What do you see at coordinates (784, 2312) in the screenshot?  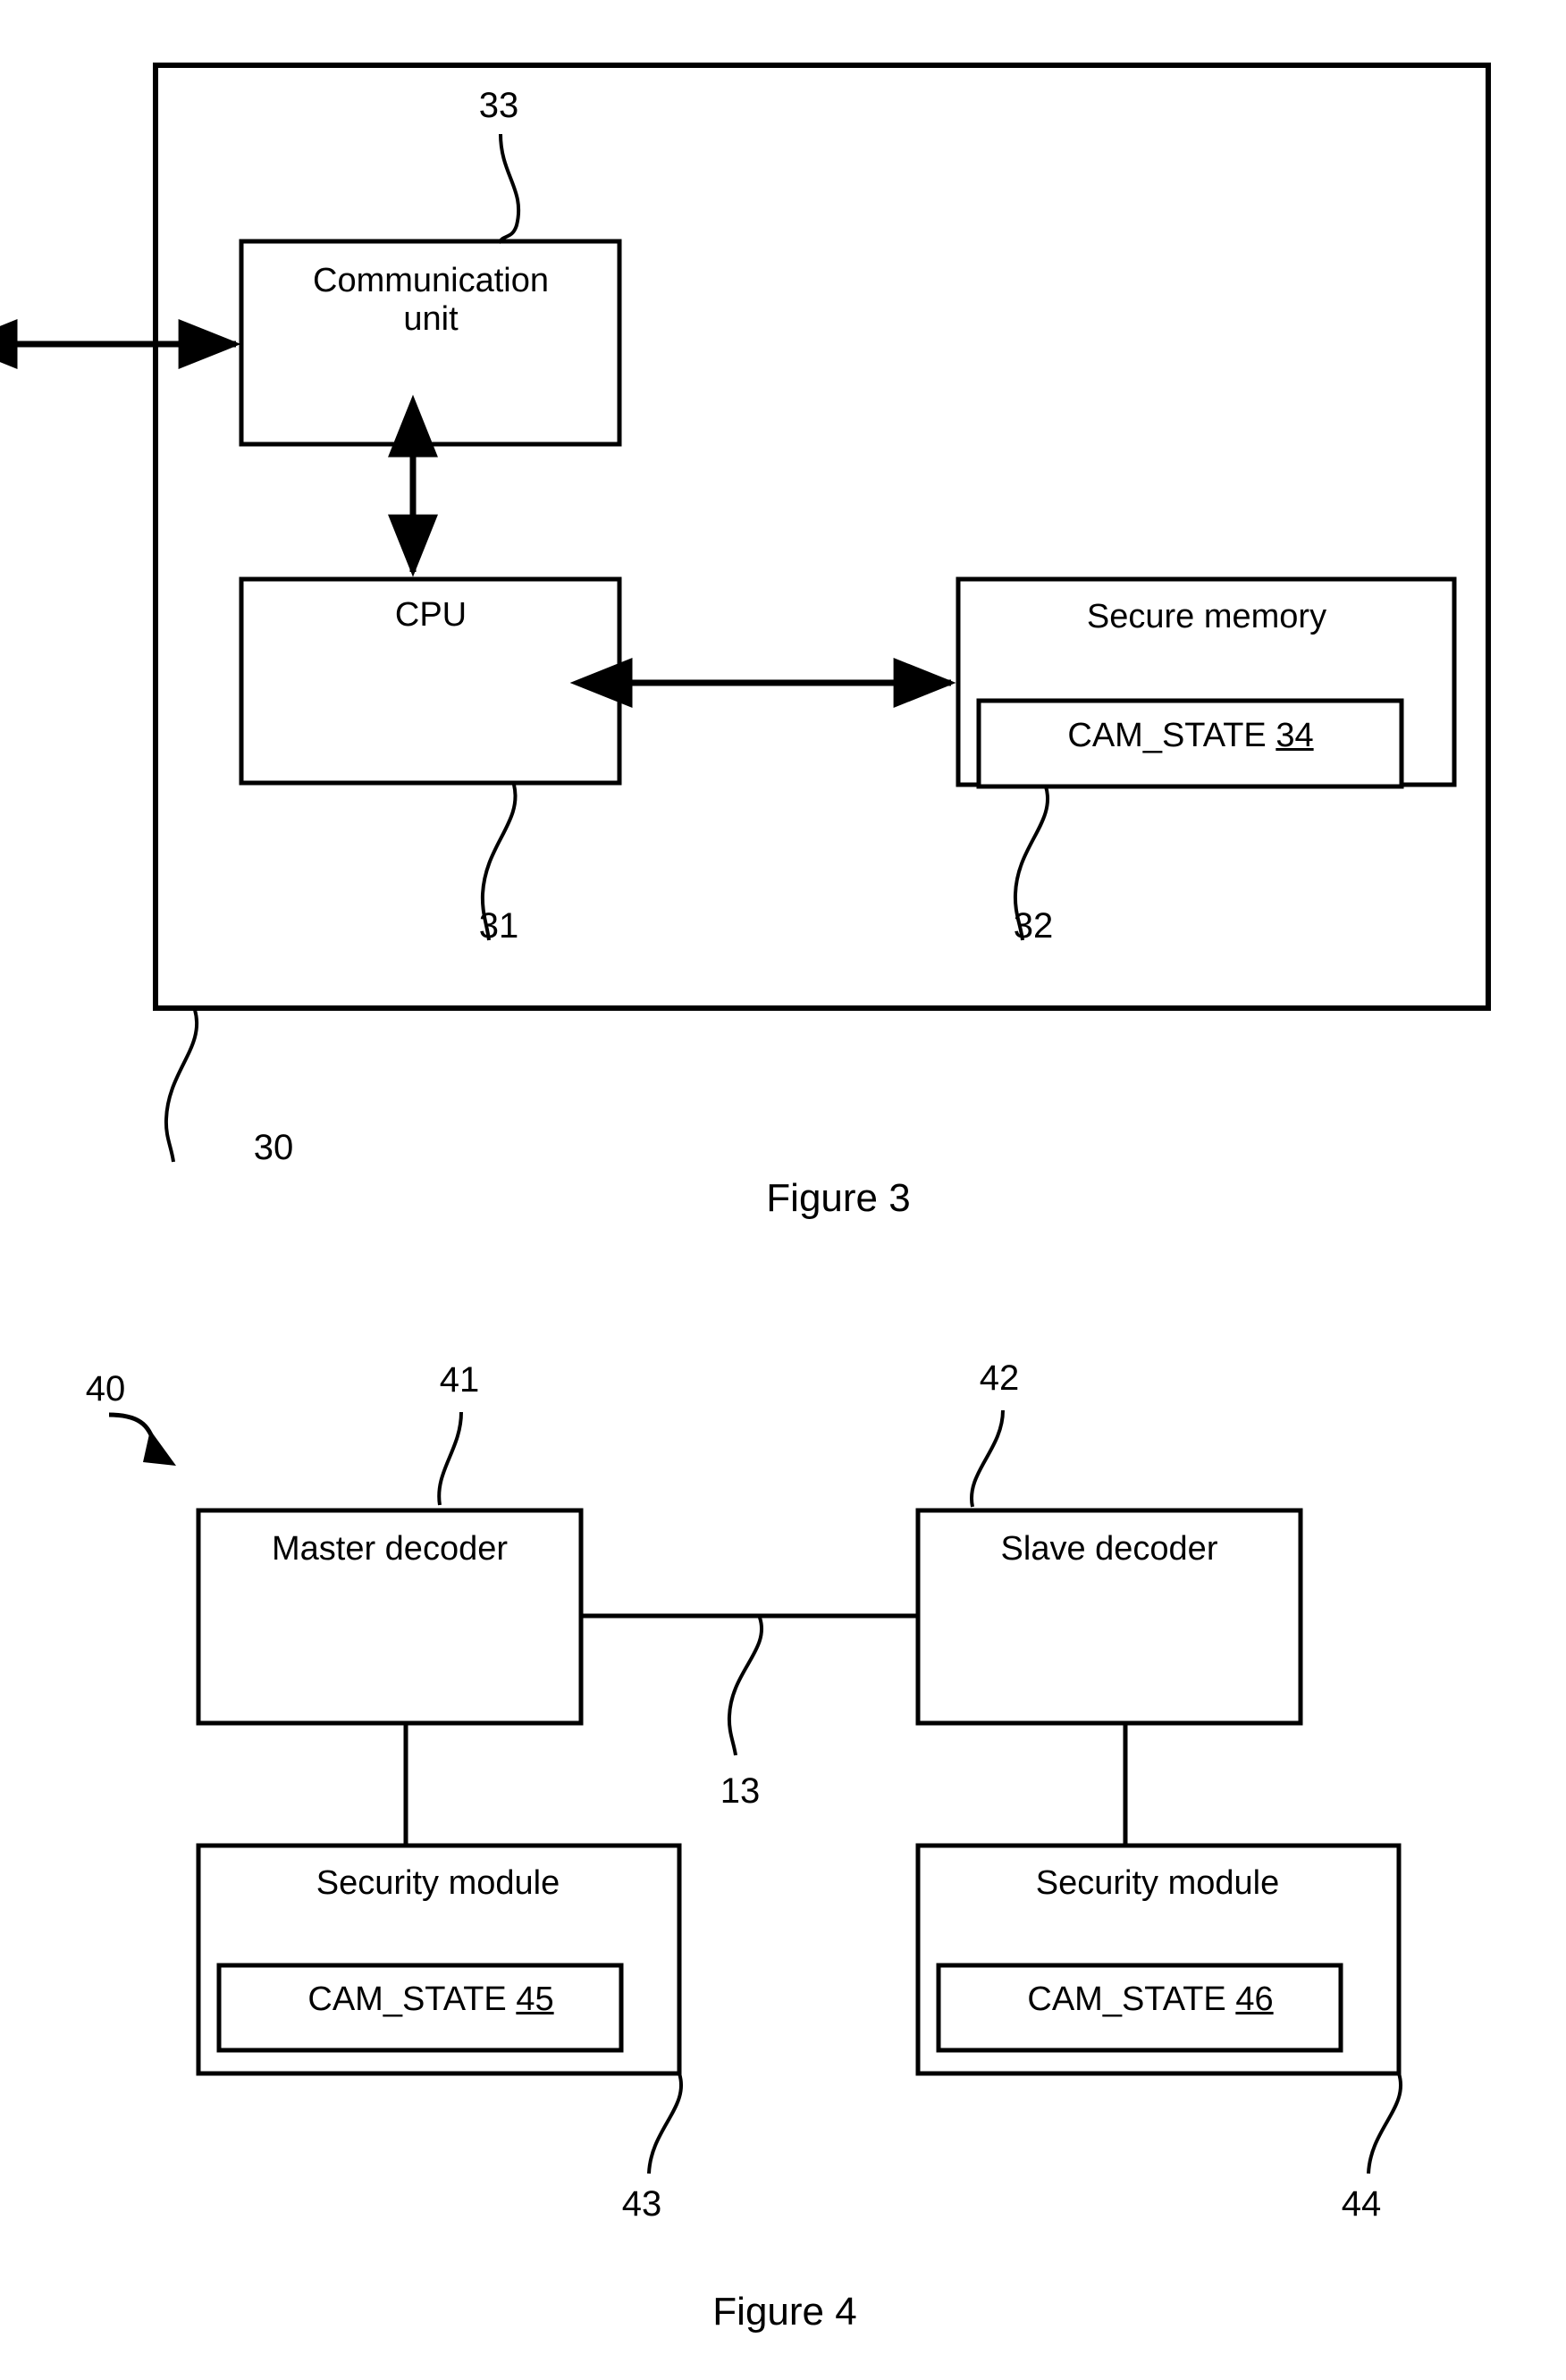 I see `figure-4-caption: Figure 4` at bounding box center [784, 2312].